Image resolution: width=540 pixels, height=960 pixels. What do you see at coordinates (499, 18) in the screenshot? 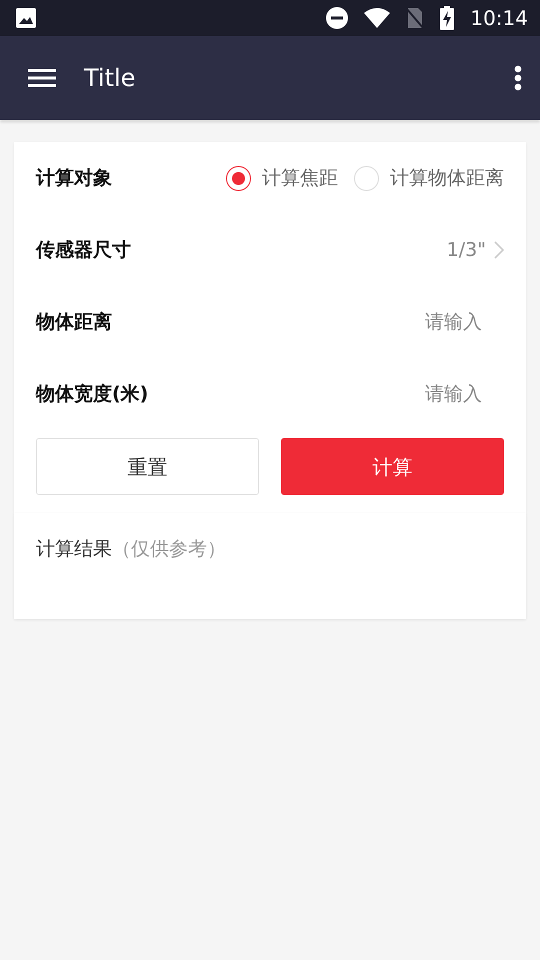
I see `status-time: 10:14` at bounding box center [499, 18].